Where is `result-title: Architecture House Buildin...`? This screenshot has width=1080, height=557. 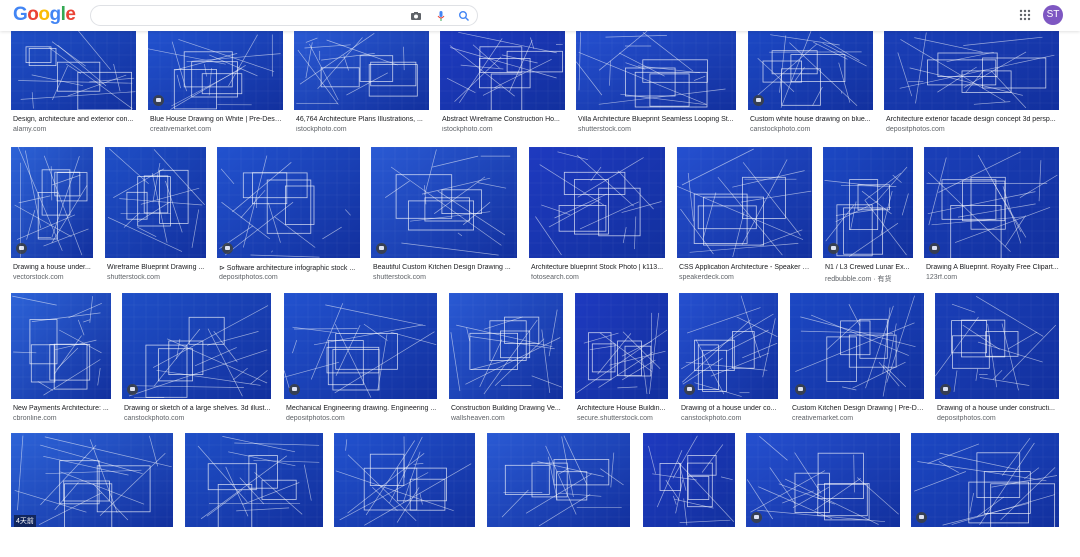 result-title: Architecture House Buildin... is located at coordinates (622, 408).